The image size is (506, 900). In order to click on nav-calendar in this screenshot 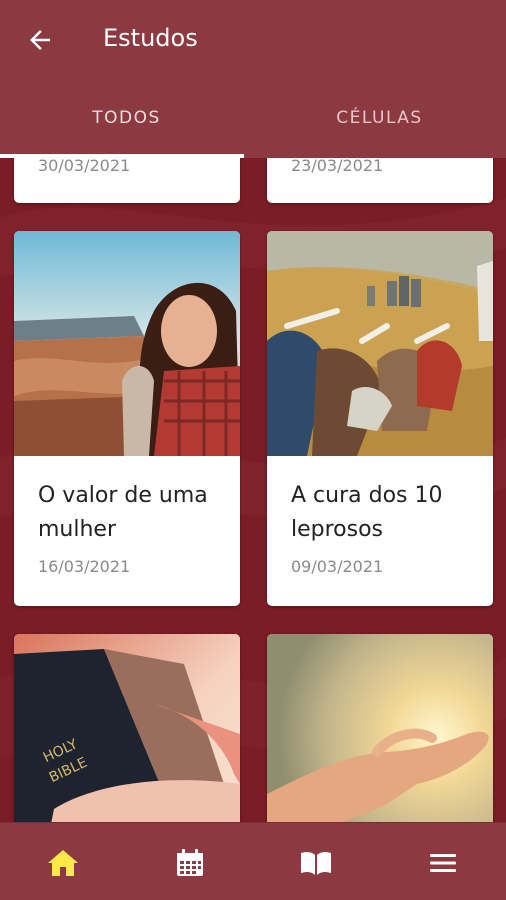, I will do `click(190, 863)`.